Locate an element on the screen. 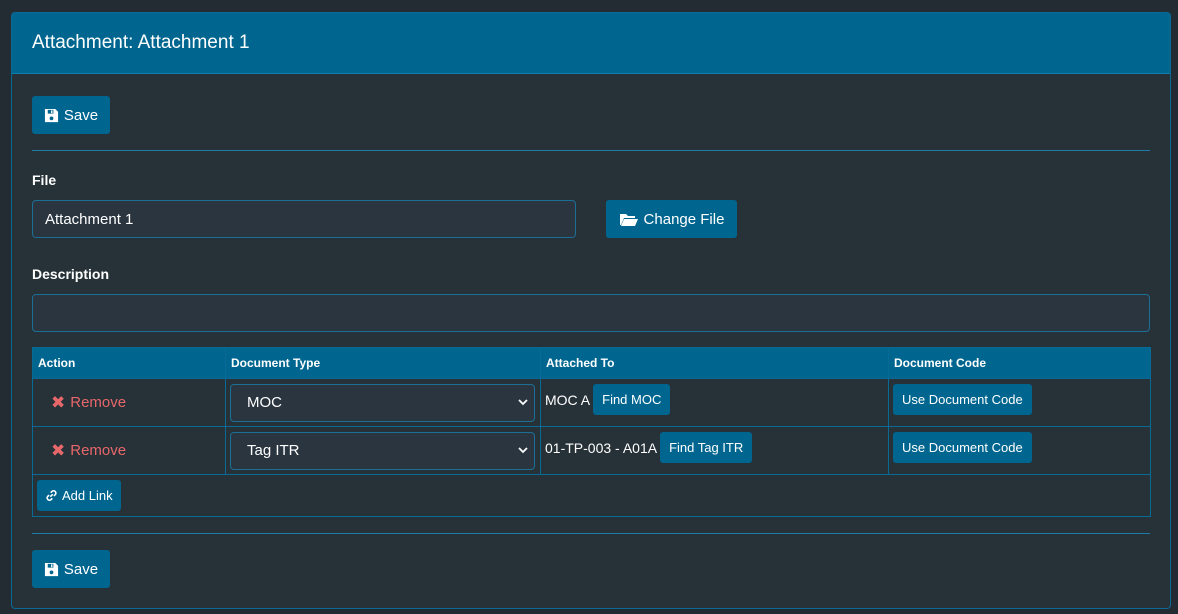  document-type-select: Tag ITR is located at coordinates (382, 450).